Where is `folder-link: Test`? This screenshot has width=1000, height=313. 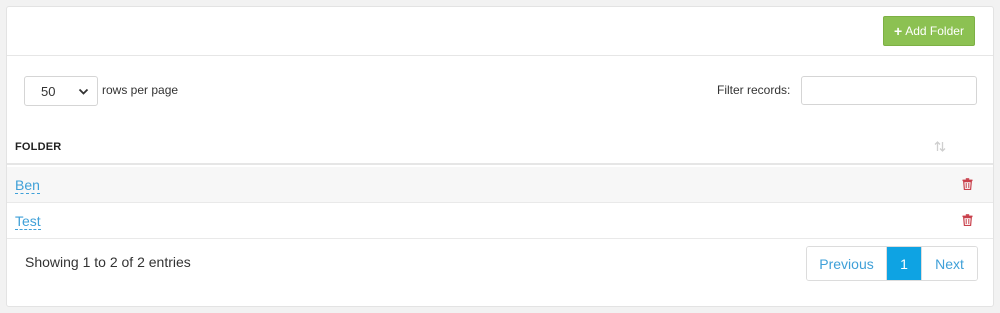
folder-link: Test is located at coordinates (28, 221).